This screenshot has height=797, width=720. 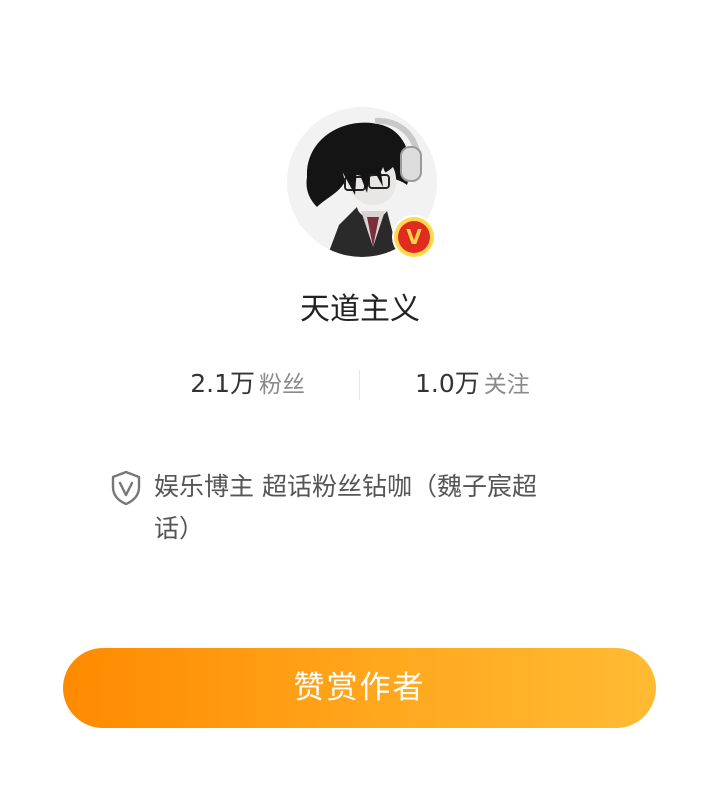 I want to click on fans-stat: 2.1万 粉丝, so click(x=247, y=384).